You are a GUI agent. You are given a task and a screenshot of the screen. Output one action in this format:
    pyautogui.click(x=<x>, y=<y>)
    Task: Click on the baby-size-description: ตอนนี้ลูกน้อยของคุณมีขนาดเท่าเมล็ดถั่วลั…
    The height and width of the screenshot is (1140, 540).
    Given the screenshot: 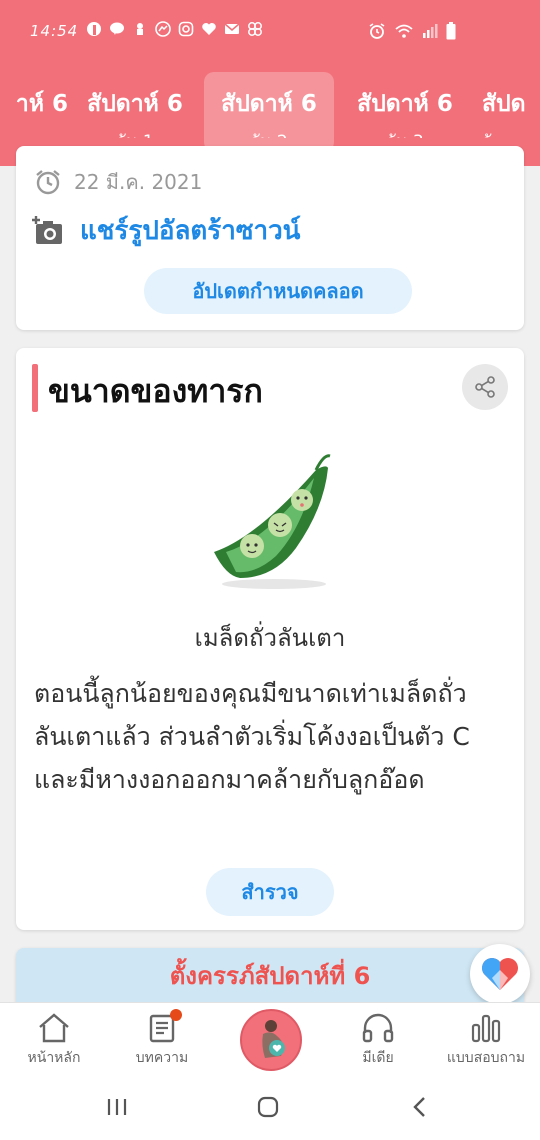 What is the action you would take?
    pyautogui.click(x=252, y=736)
    